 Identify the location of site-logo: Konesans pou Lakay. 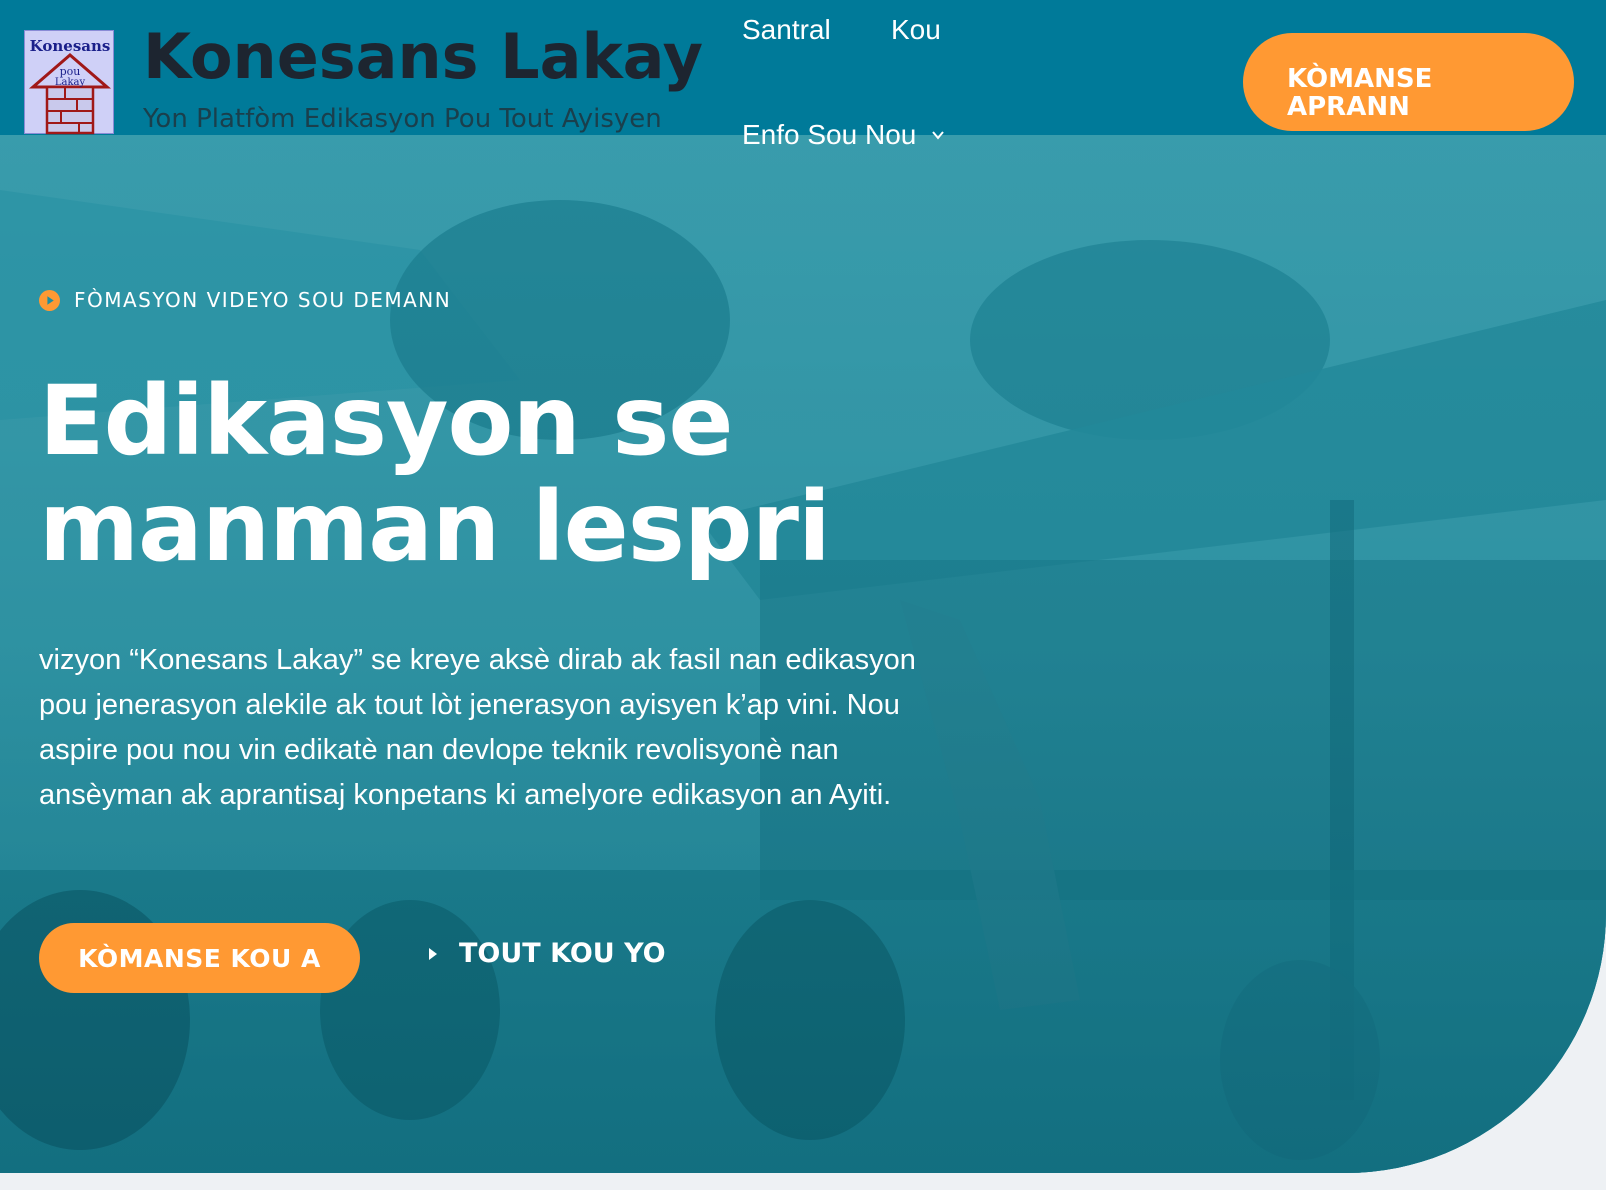
(69, 82).